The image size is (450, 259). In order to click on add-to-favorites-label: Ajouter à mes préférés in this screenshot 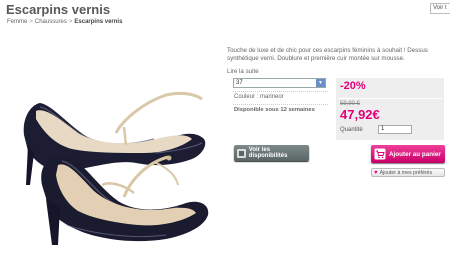, I will do `click(406, 172)`.